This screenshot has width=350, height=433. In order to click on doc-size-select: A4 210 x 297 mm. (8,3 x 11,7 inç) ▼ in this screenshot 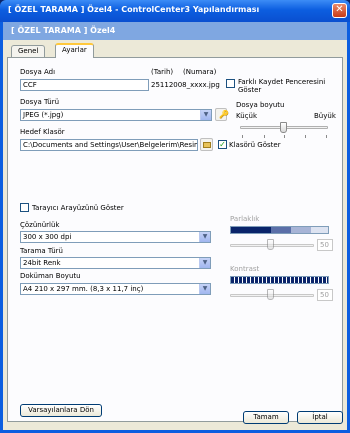, I will do `click(115, 289)`.